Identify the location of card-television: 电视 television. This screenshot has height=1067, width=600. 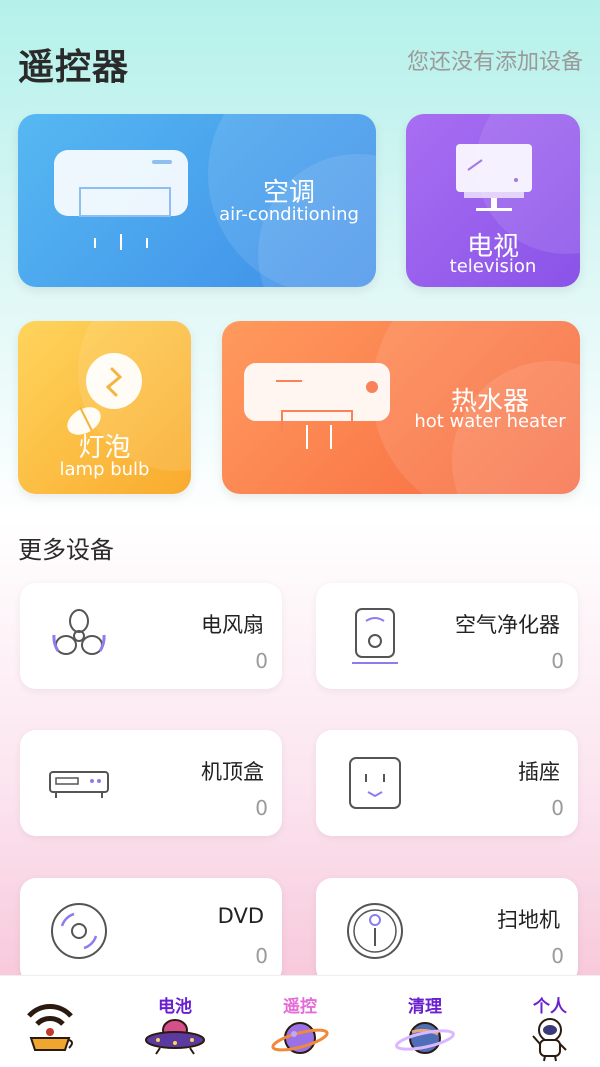
(493, 200).